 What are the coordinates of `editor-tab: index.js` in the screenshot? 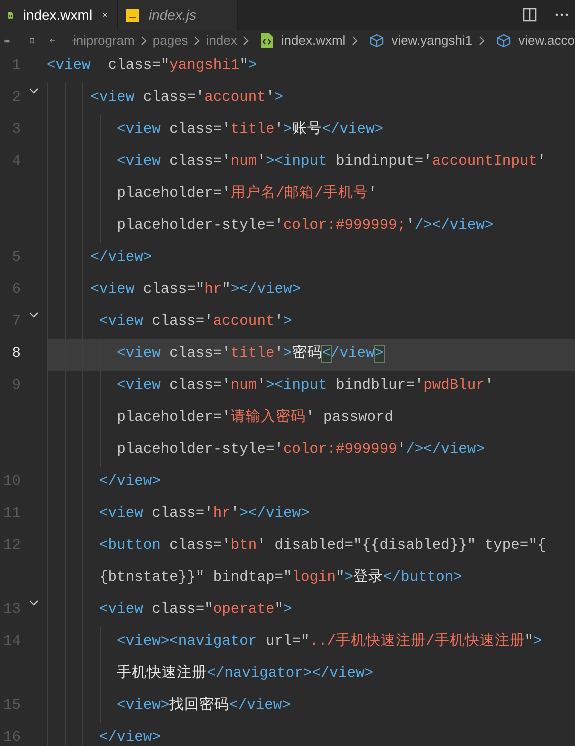 It's located at (178, 15).